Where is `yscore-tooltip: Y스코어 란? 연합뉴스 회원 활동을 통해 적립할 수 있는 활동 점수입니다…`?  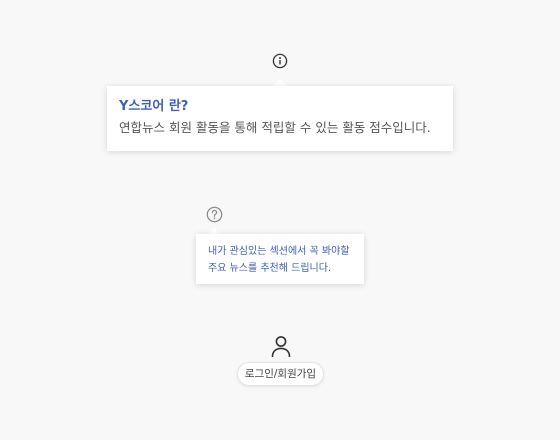
yscore-tooltip: Y스코어 란? 연합뉴스 회원 활동을 통해 적립할 수 있는 활동 점수입니다… is located at coordinates (280, 118).